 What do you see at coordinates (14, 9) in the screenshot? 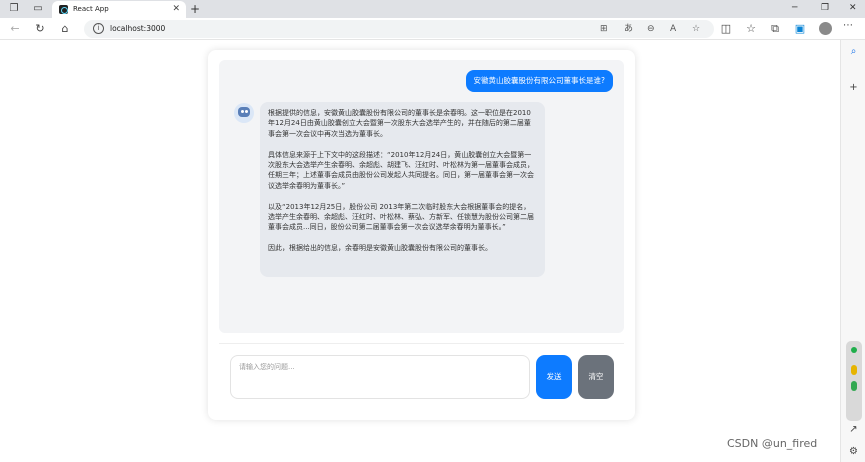
I see `workspaces-icon: ❐` at bounding box center [14, 9].